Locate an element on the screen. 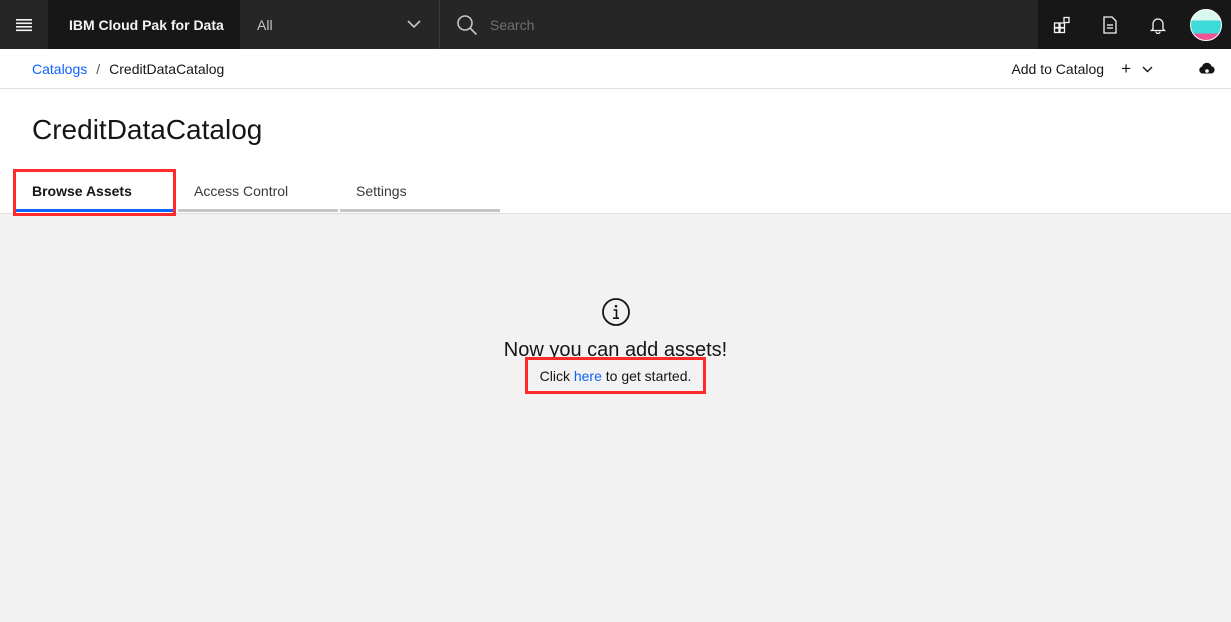 This screenshot has height=622, width=1231. search-icon is located at coordinates (467, 24).